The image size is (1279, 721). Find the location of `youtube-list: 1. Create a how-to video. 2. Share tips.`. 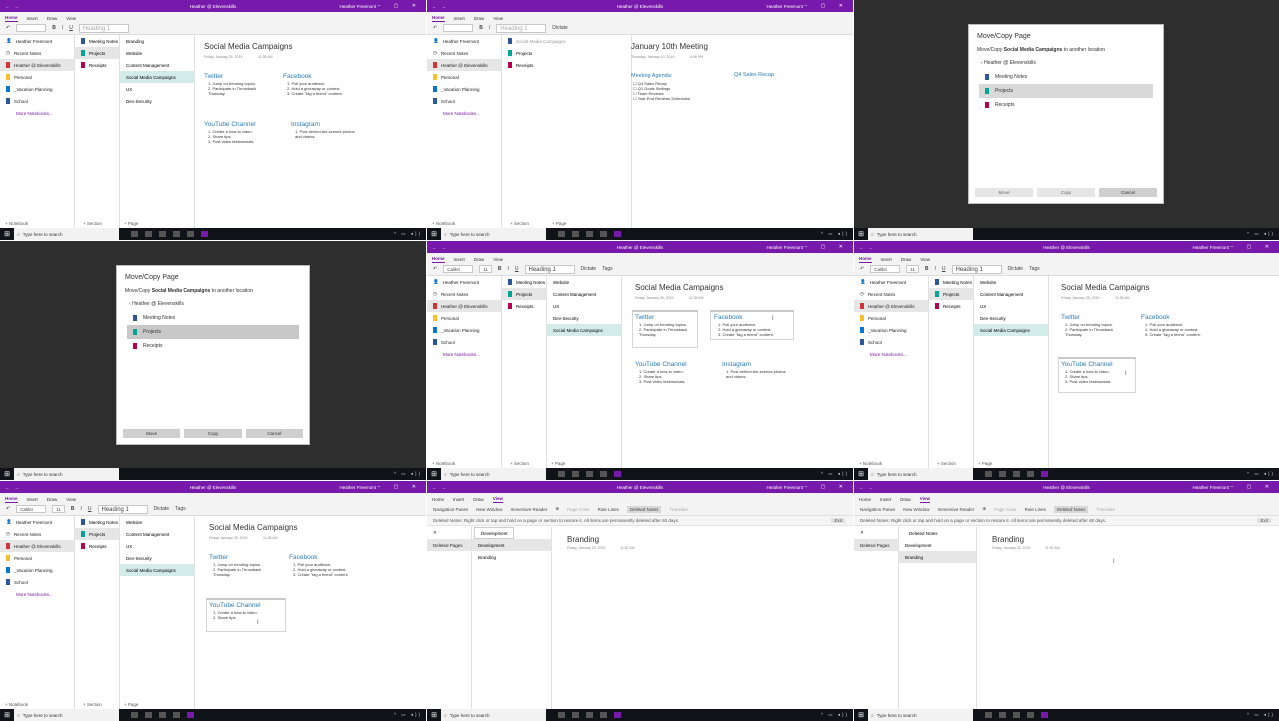

youtube-list: 1. Create a how-to video. 2. Share tips. is located at coordinates (248, 615).